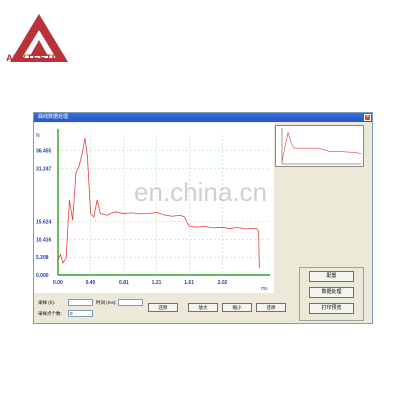 This screenshot has width=400, height=400. What do you see at coordinates (42, 276) in the screenshot?
I see `y-tick-label: 0.000` at bounding box center [42, 276].